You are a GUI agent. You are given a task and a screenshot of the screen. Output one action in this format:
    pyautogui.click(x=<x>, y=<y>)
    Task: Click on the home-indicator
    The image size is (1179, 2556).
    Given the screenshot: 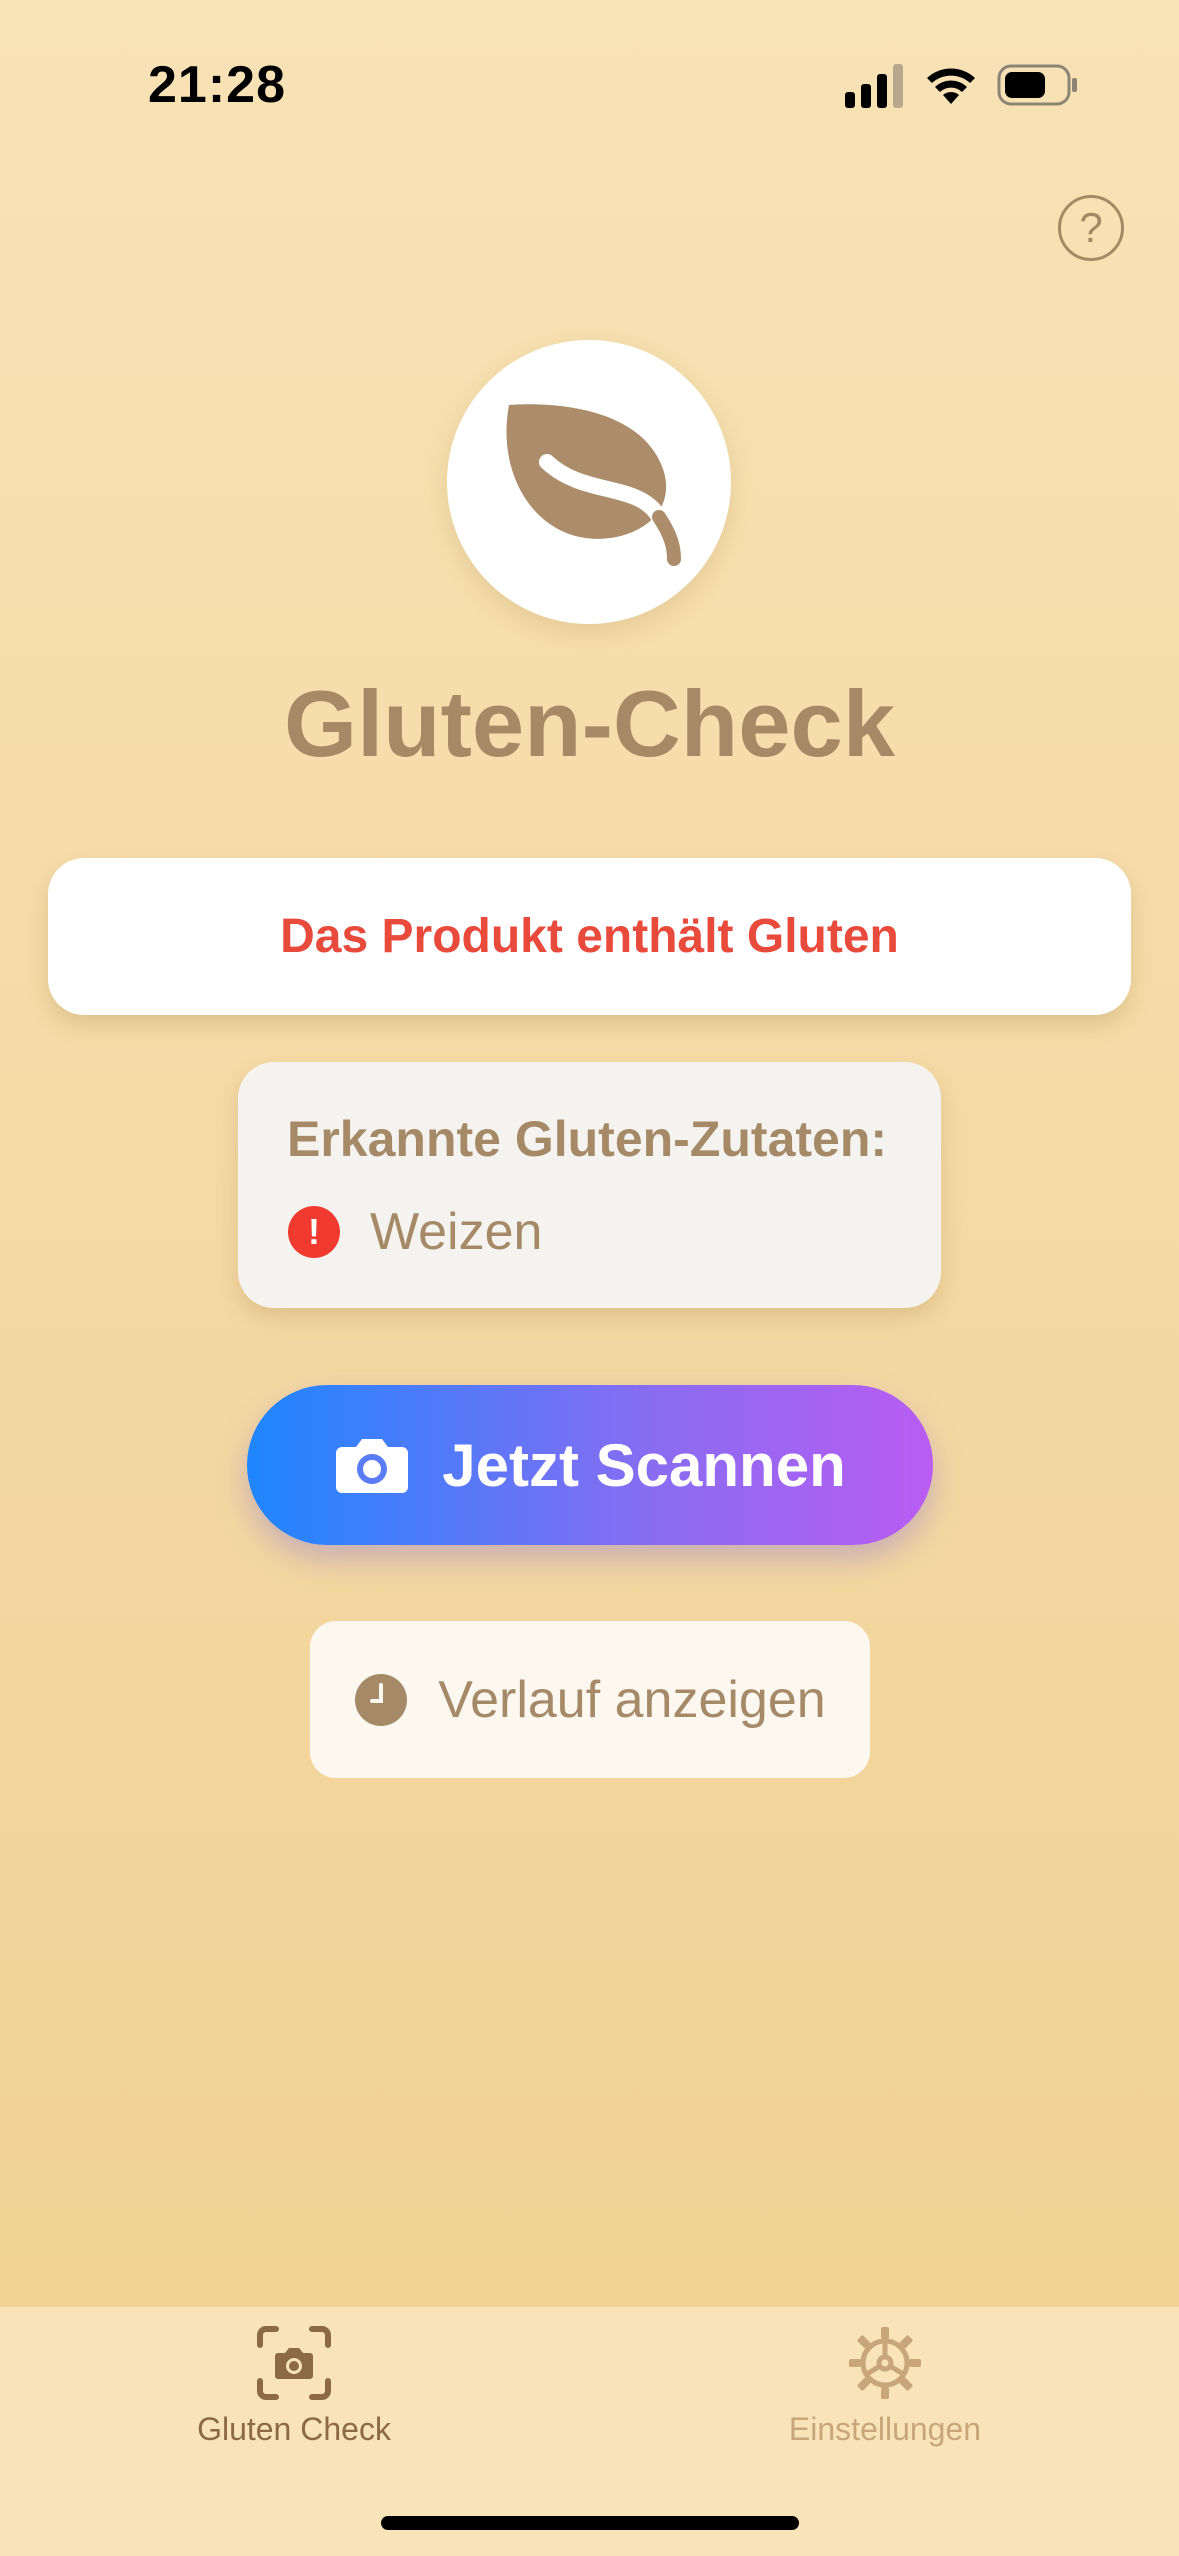 What is the action you would take?
    pyautogui.click(x=590, y=2523)
    